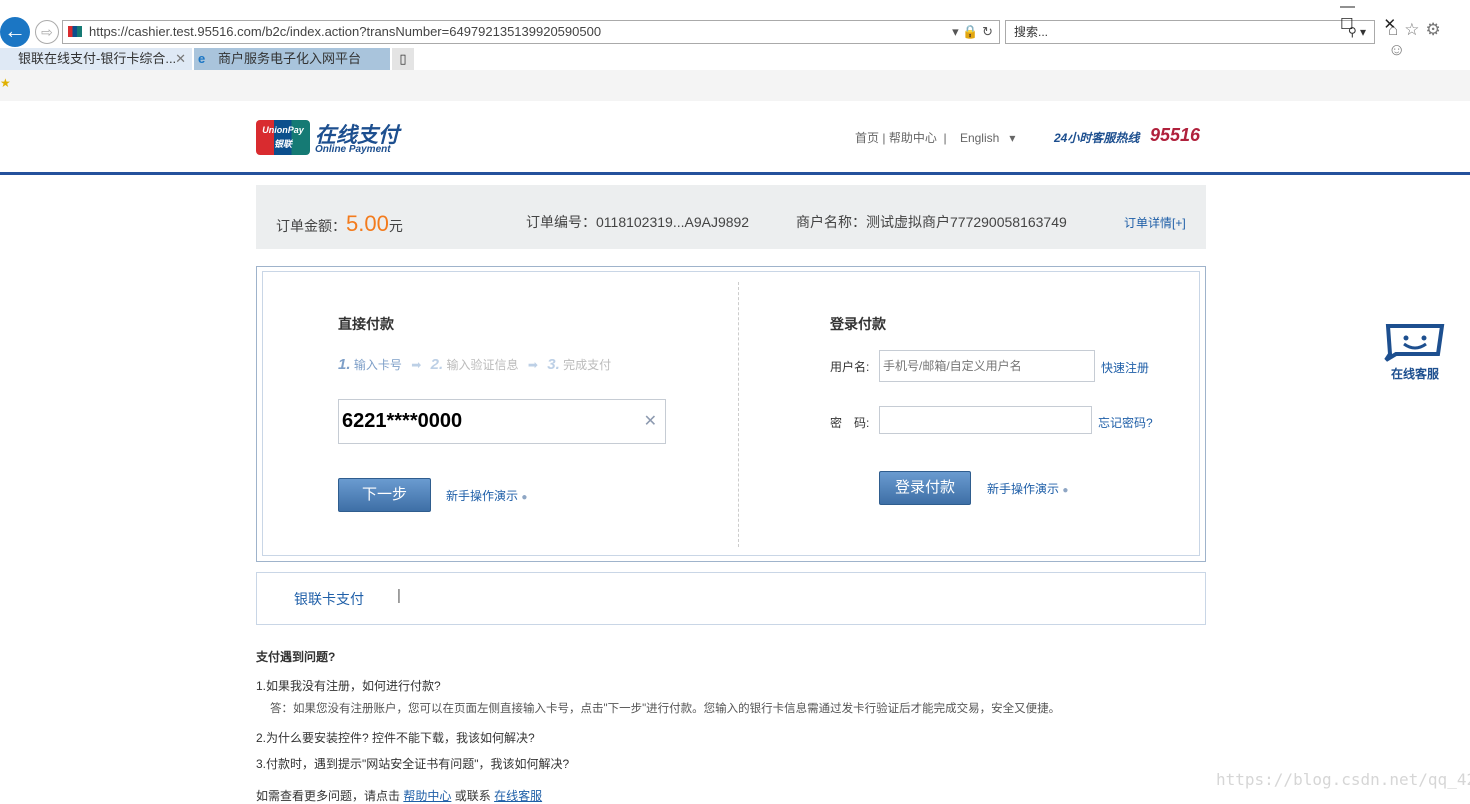  What do you see at coordinates (1343, 779) in the screenshot?
I see `watermark: https://blog.csdn.net/qq_42571805` at bounding box center [1343, 779].